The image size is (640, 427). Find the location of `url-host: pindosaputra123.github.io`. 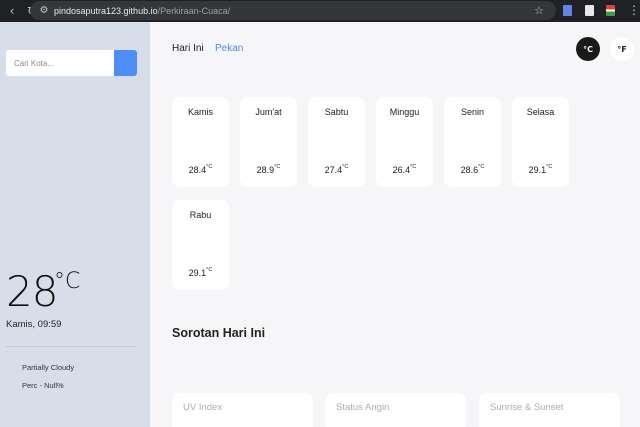

url-host: pindosaputra123.github.io is located at coordinates (106, 10).